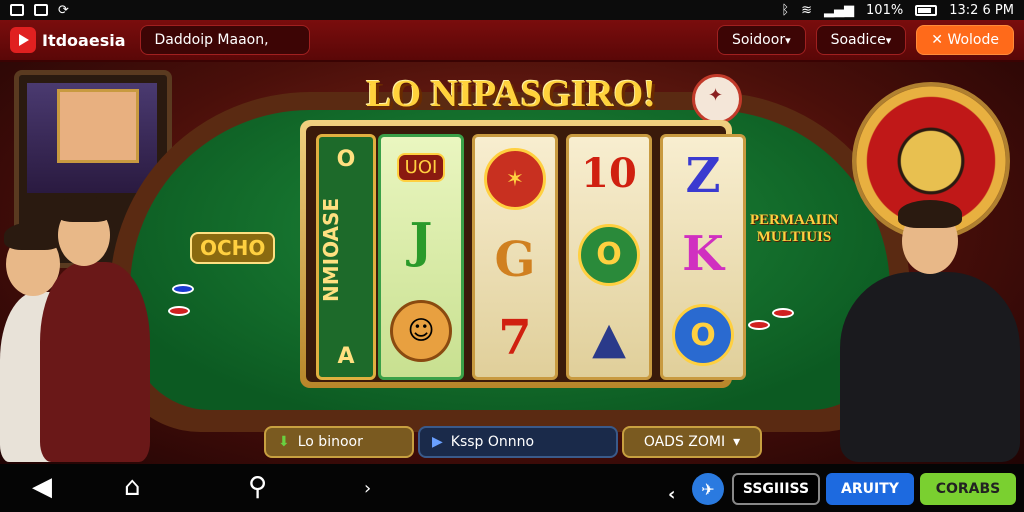 The width and height of the screenshot is (1024, 512). Describe the element at coordinates (870, 489) in the screenshot. I see `nav-button-two: ARUITY` at that location.